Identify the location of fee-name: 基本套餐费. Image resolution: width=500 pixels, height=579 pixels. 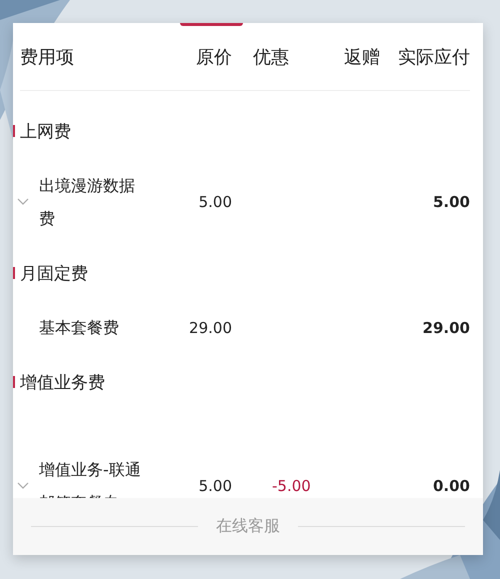
(79, 328).